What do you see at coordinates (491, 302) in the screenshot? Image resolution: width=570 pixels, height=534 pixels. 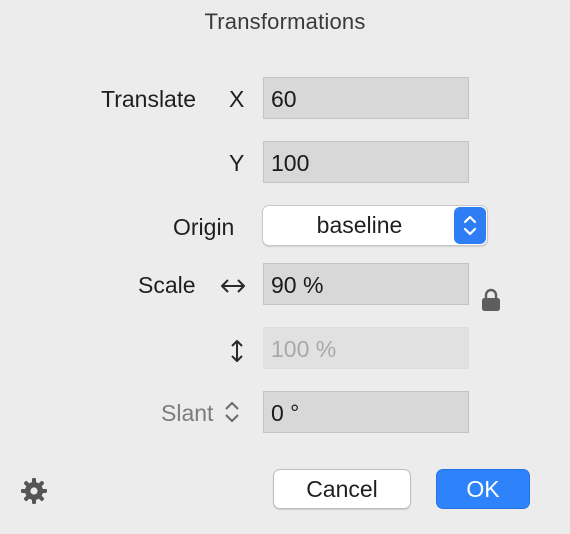 I see `lock-icon` at bounding box center [491, 302].